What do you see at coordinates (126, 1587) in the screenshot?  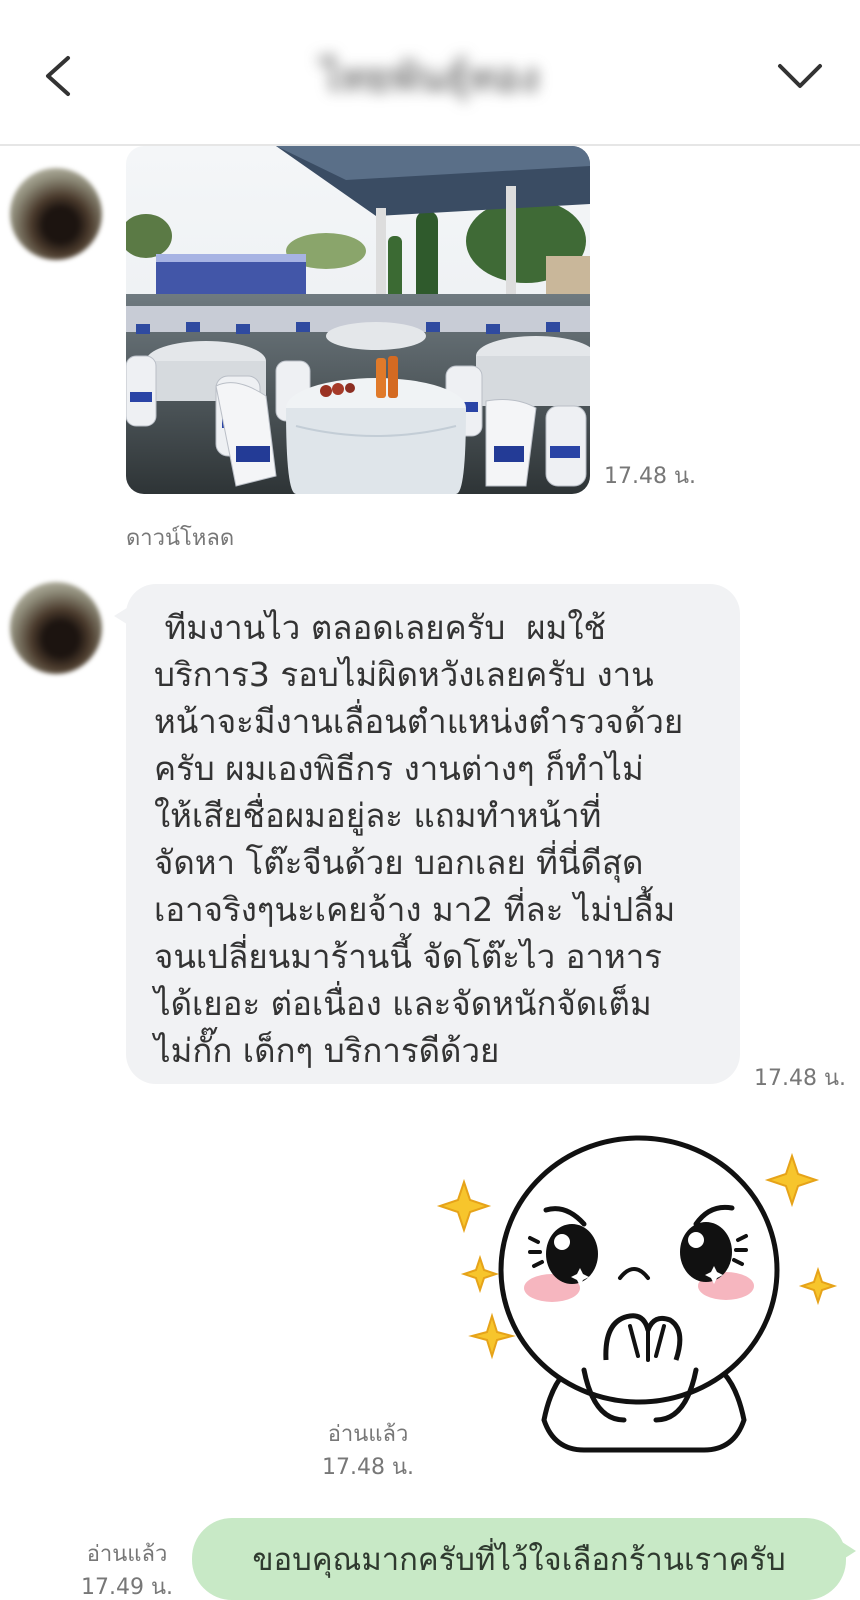 I see `message-time: 17.49 น.` at bounding box center [126, 1587].